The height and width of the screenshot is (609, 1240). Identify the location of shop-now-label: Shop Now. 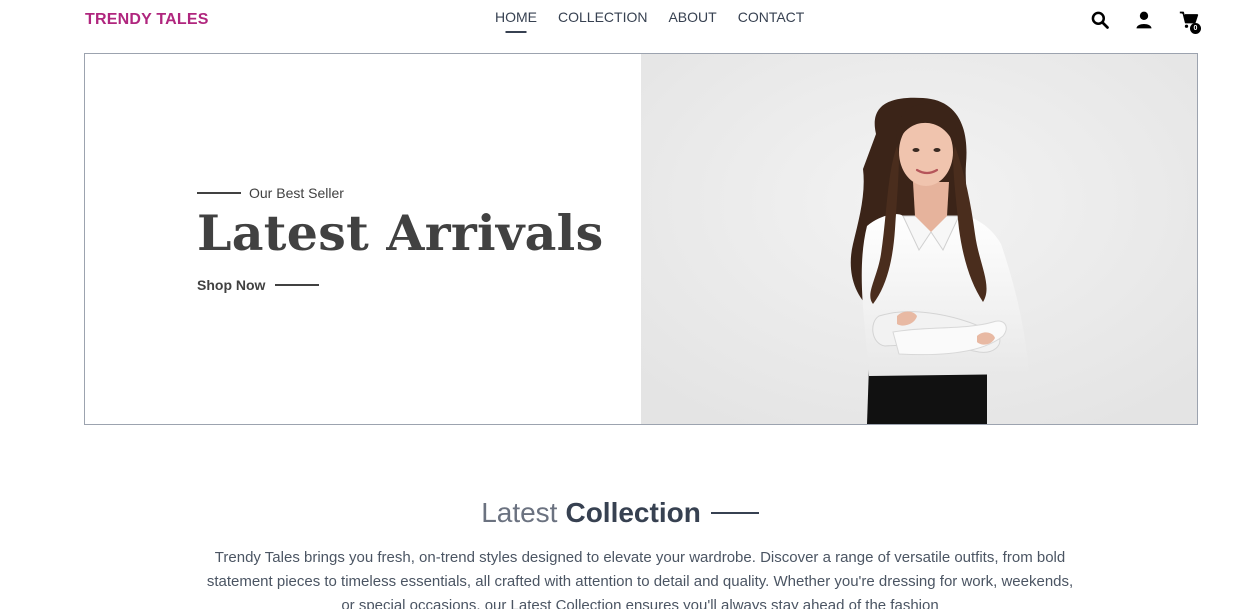
(231, 285).